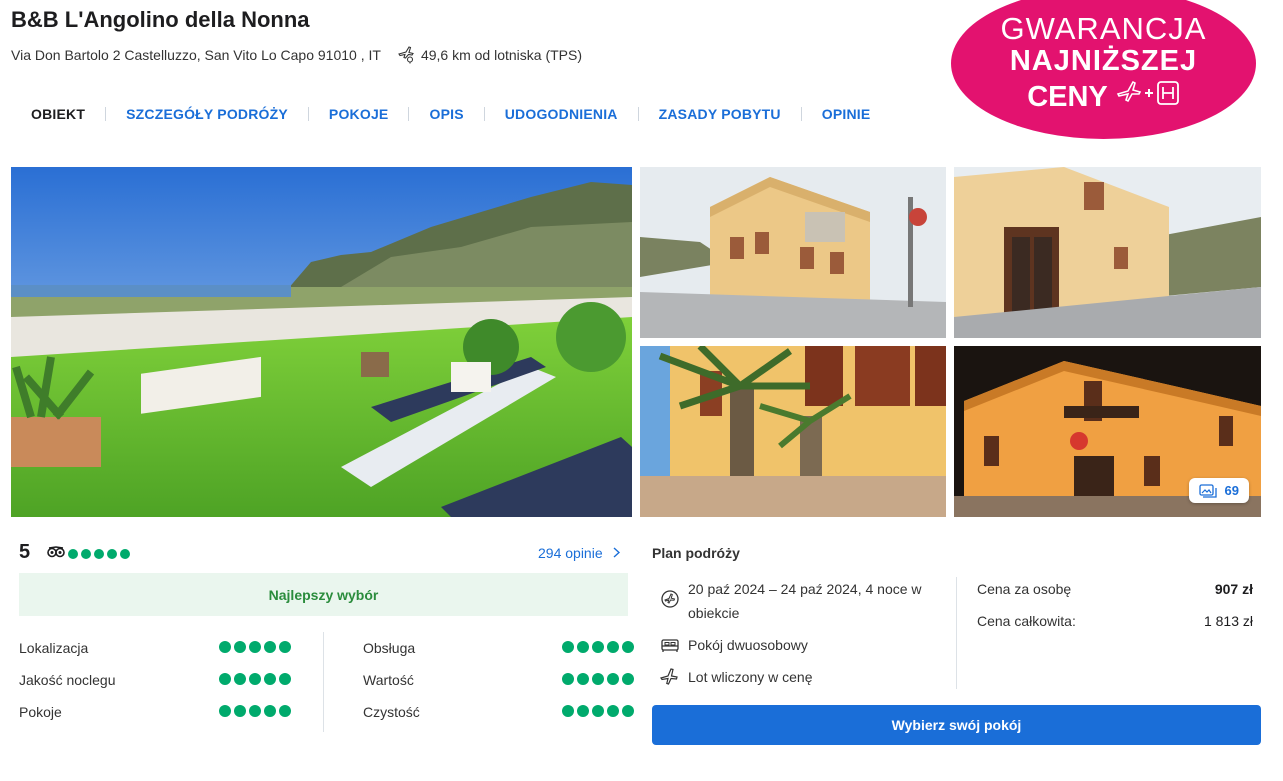 This screenshot has height=781, width=1283. Describe the element at coordinates (570, 553) in the screenshot. I see `reviews-count-text: 294 opinie` at that location.